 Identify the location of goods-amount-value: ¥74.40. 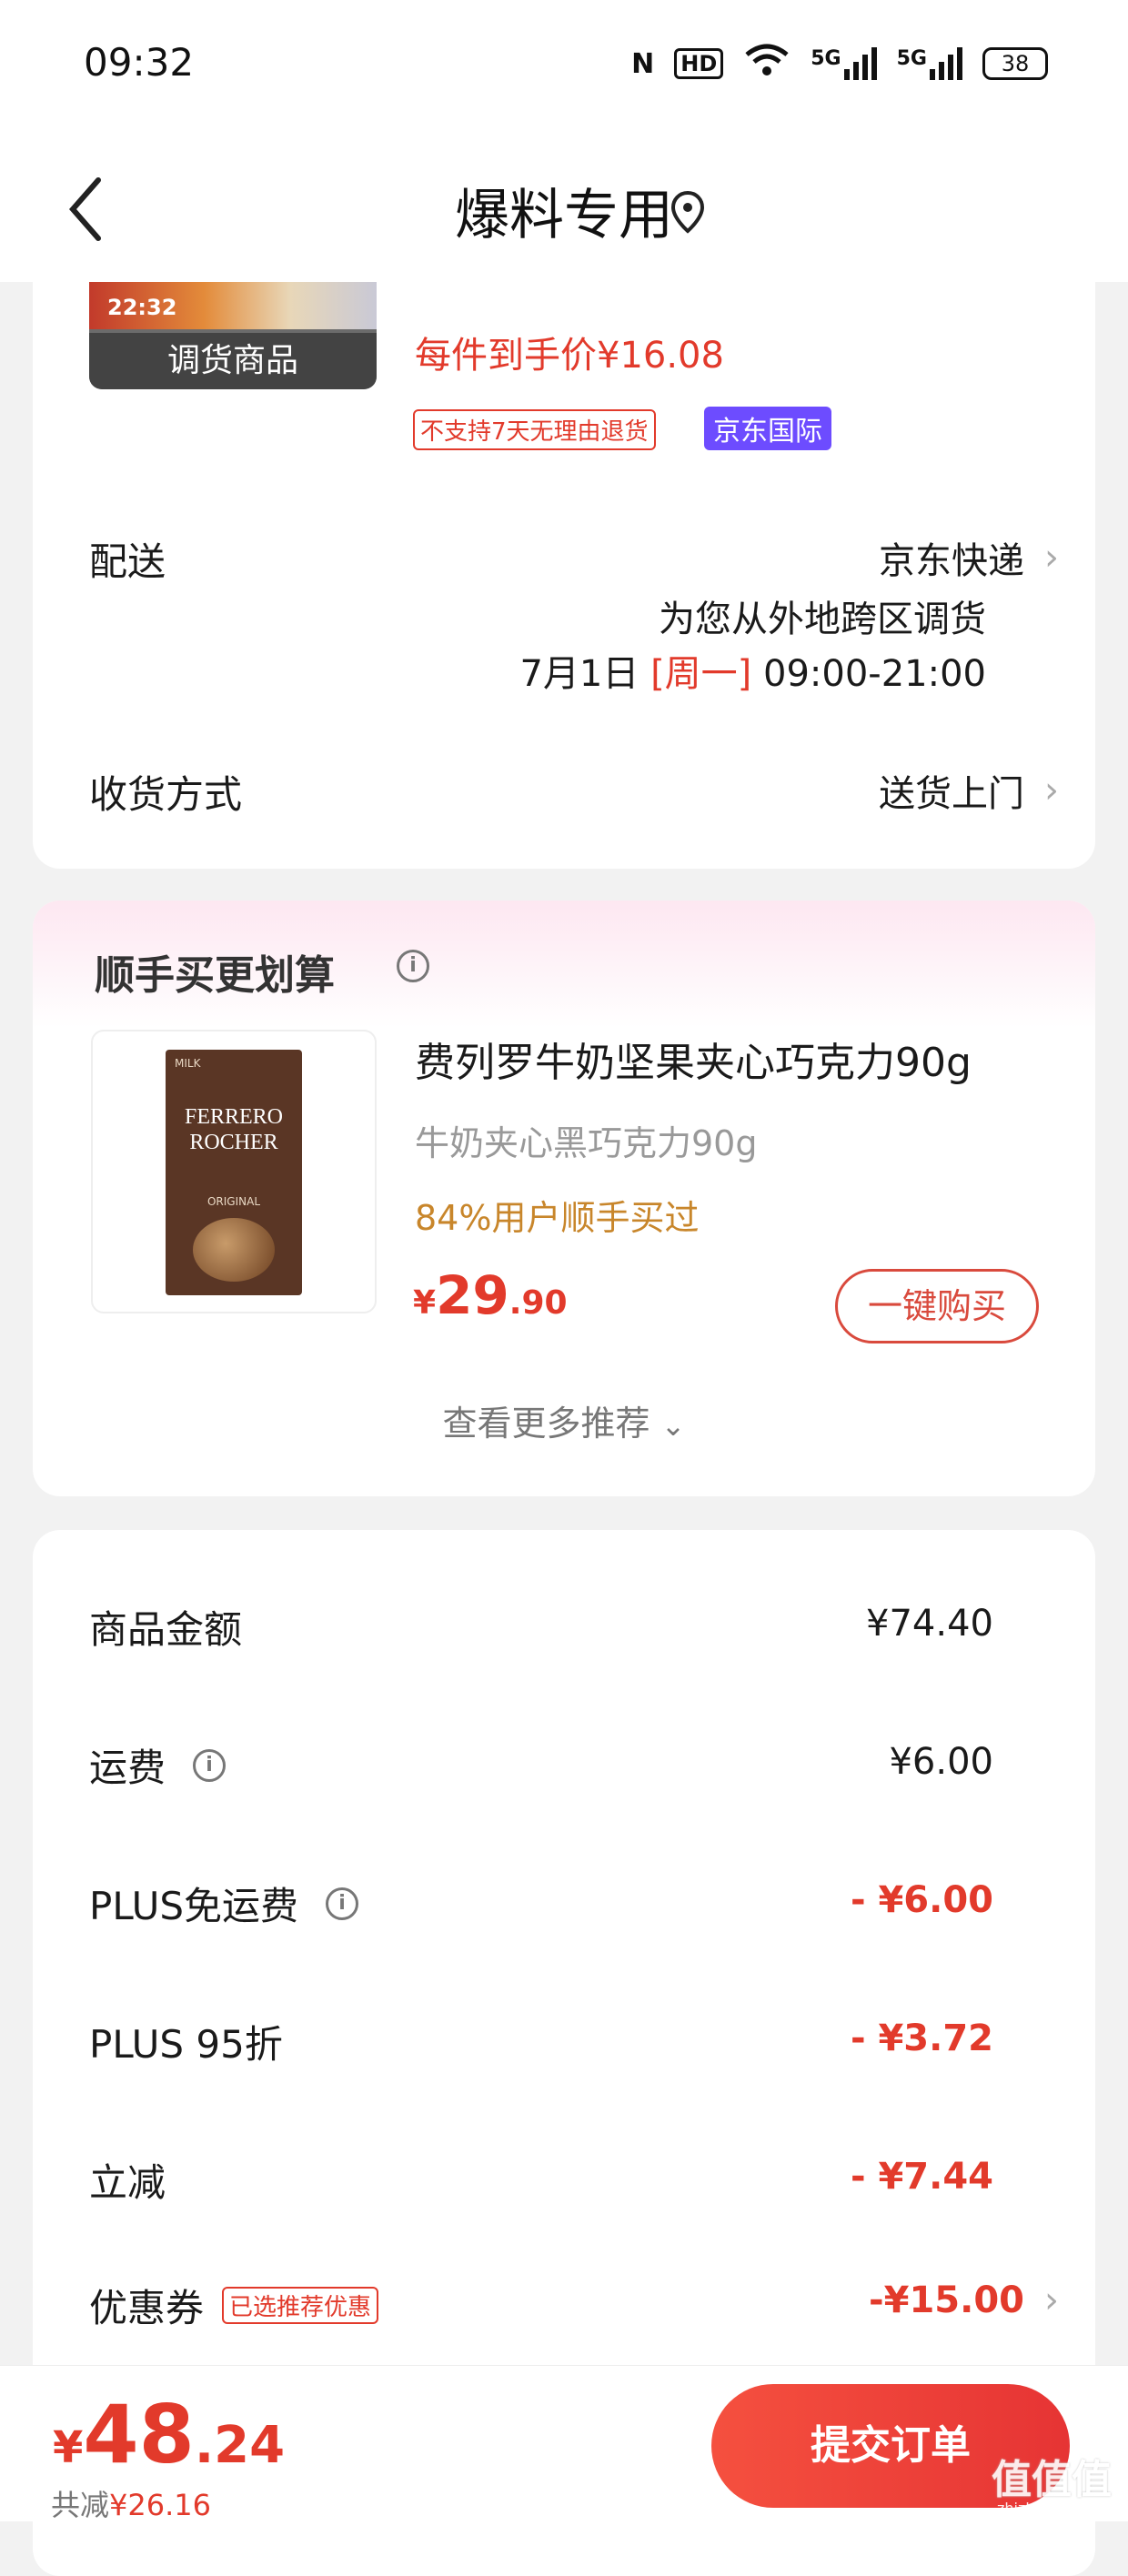
(929, 1624).